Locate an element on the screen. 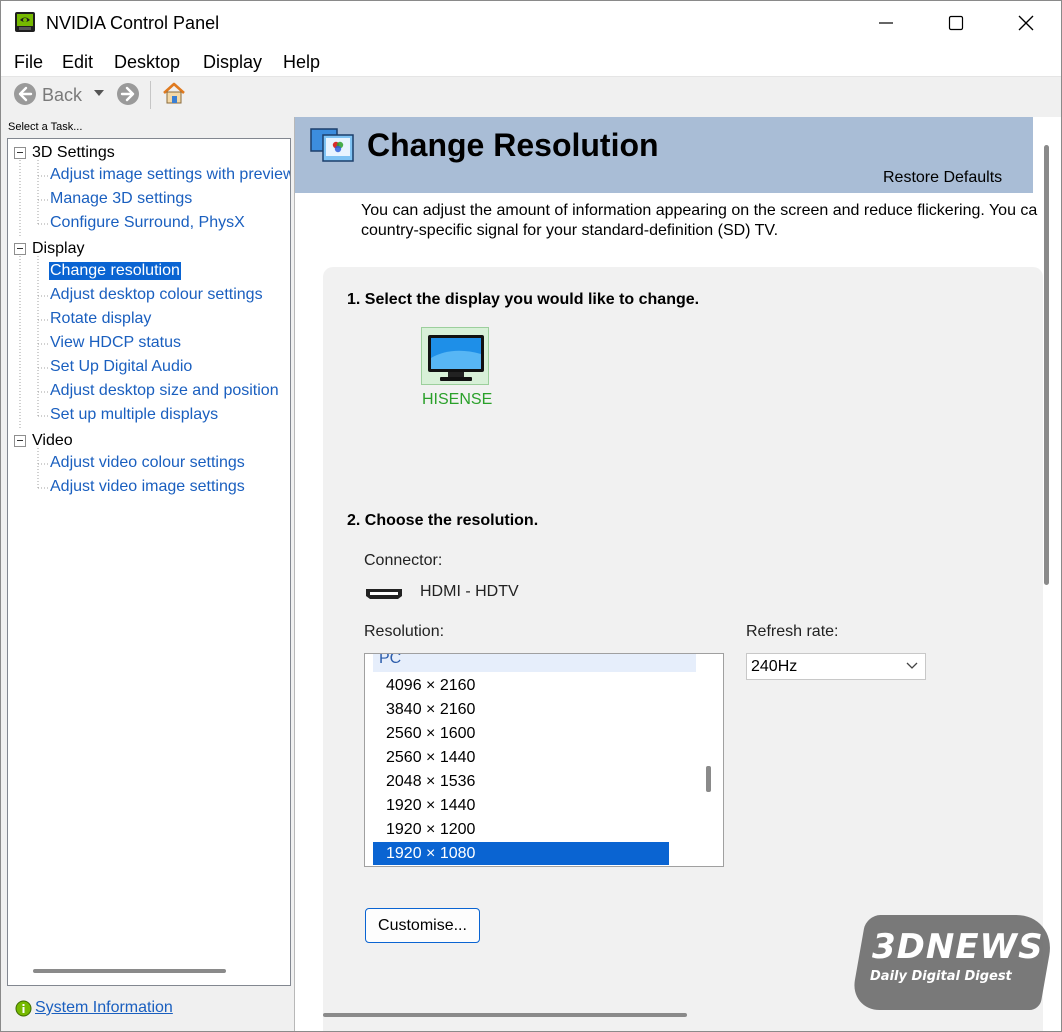 The image size is (1062, 1032). hdmi-connector-icon is located at coordinates (384, 594).